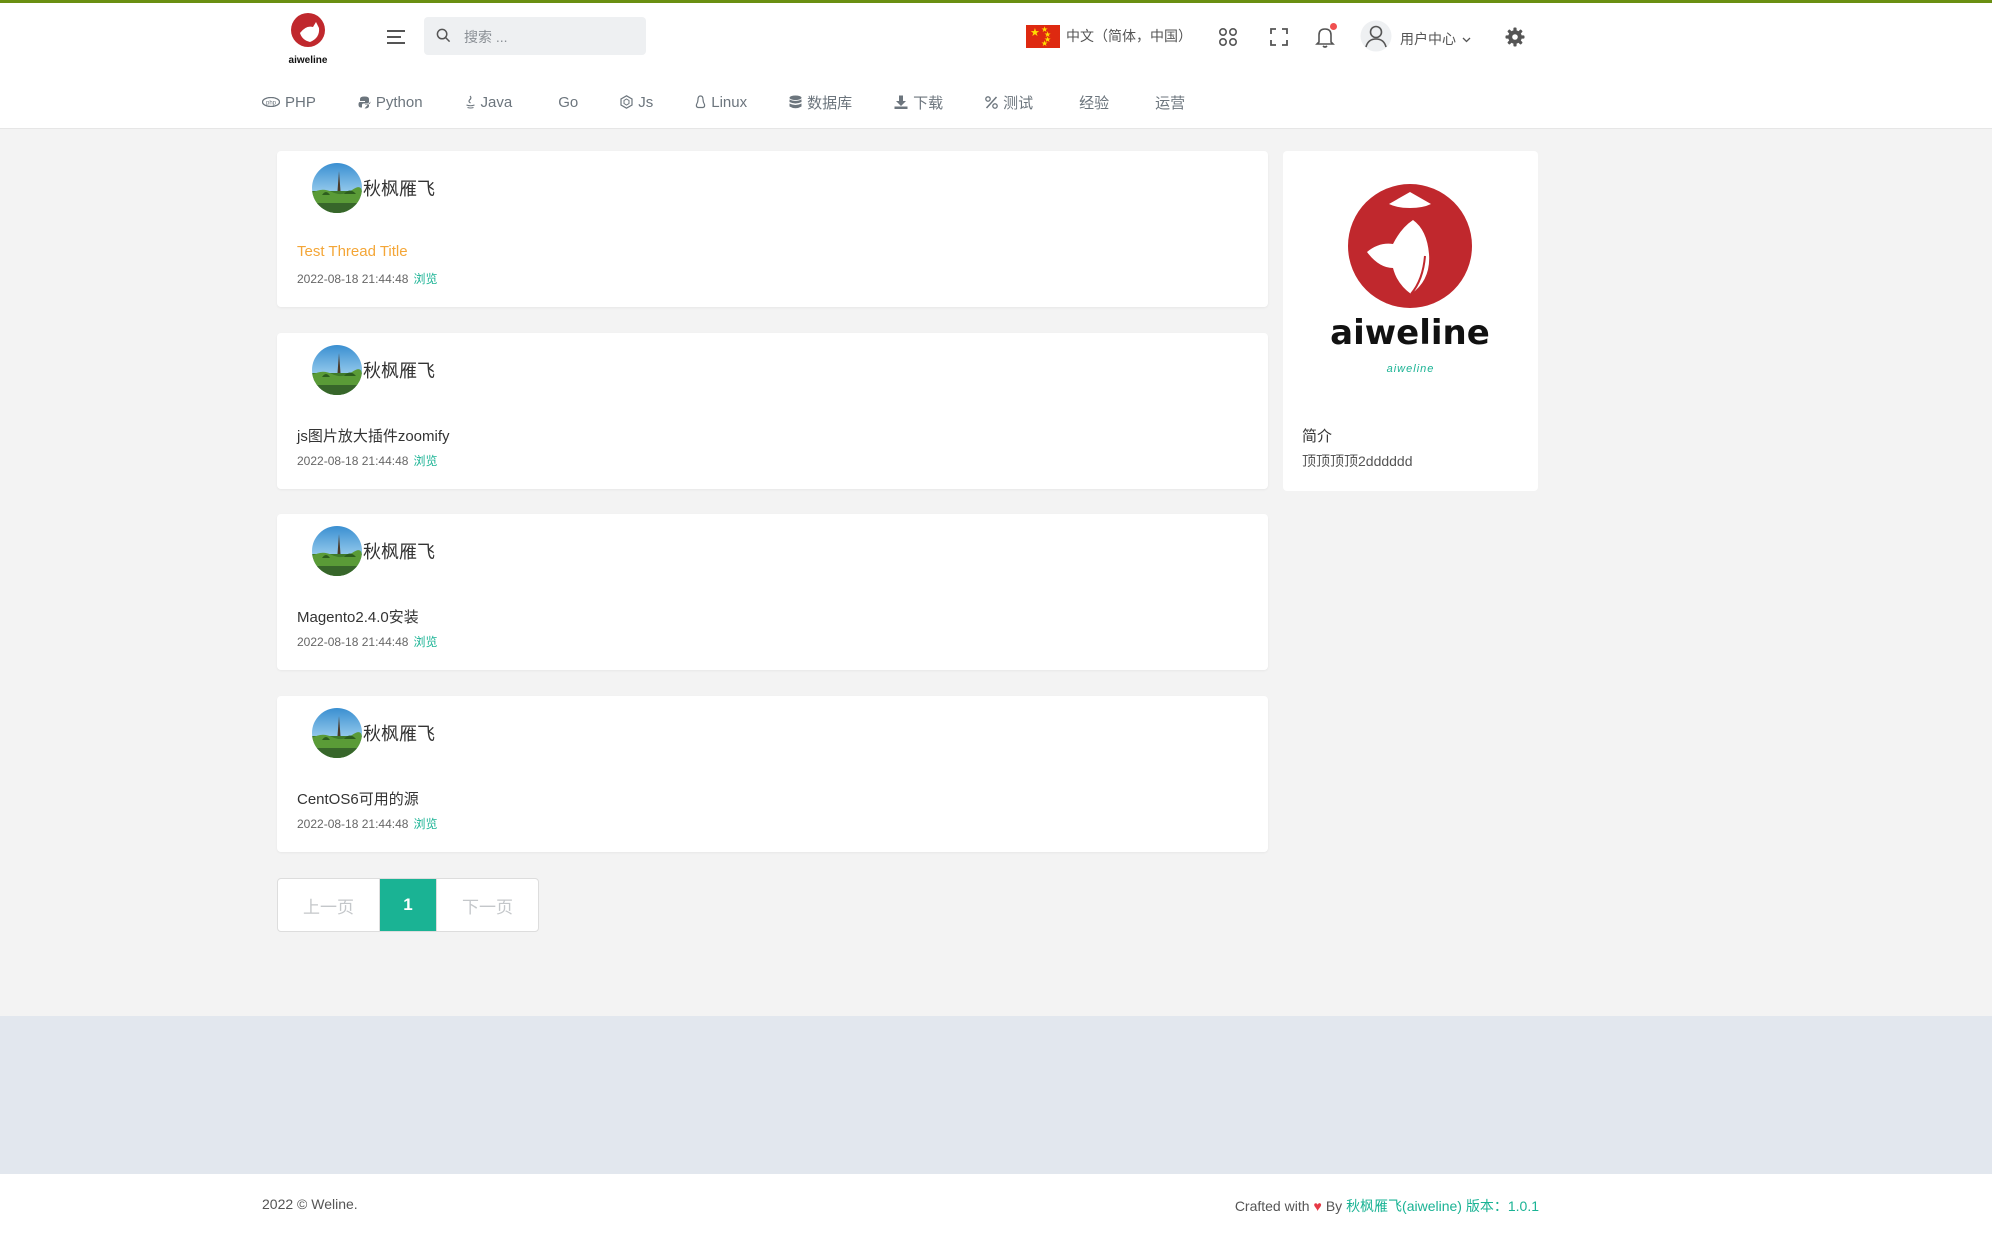 The image size is (1992, 1235). Describe the element at coordinates (329, 905) in the screenshot. I see `prev-page-button: 上一页` at that location.